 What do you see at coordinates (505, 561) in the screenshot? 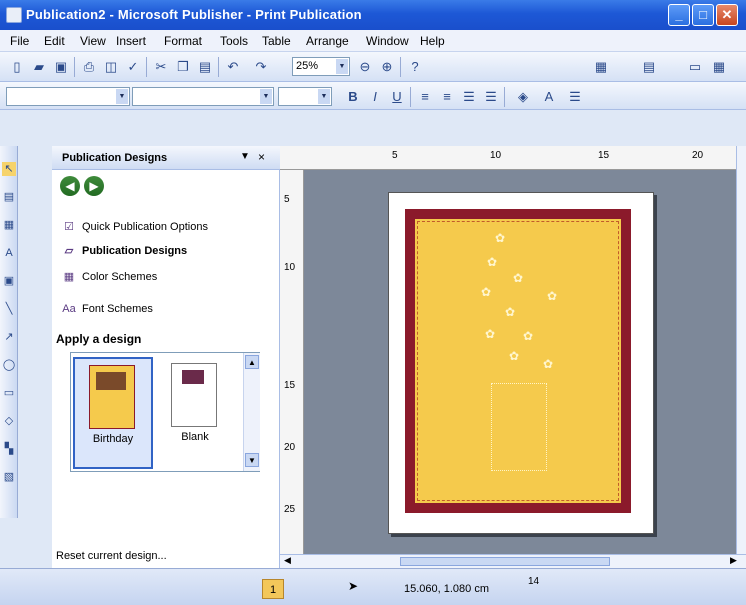
I see `scroll-thumb` at bounding box center [505, 561].